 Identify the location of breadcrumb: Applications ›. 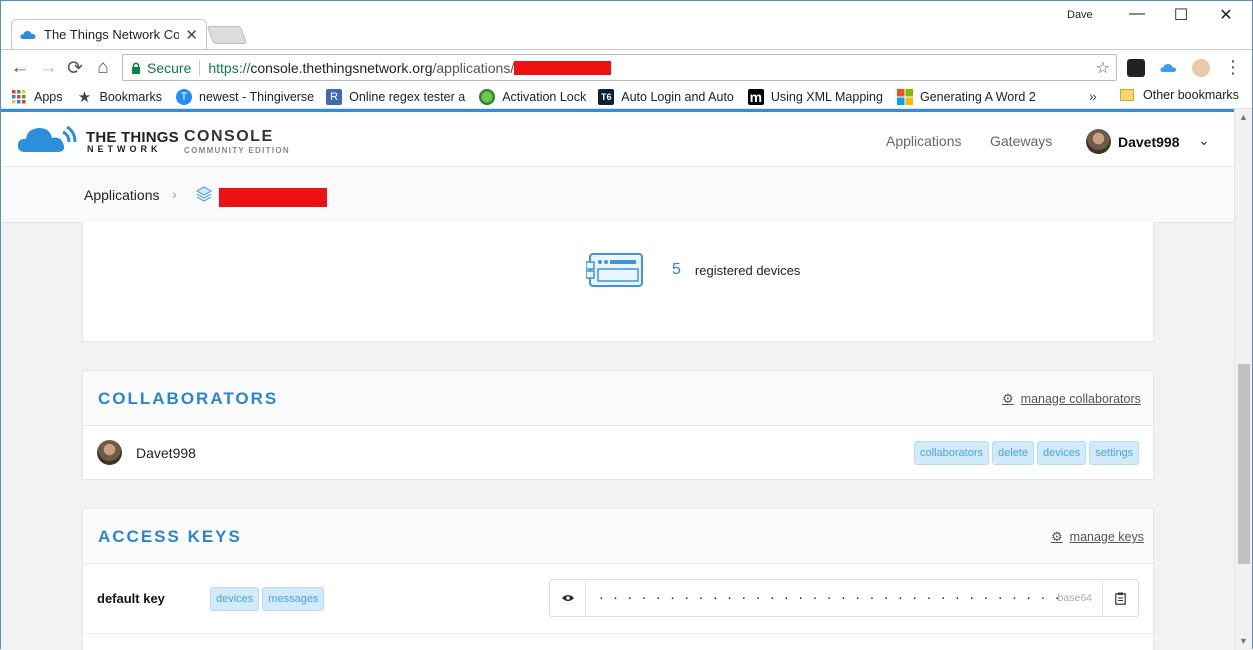
(617, 195).